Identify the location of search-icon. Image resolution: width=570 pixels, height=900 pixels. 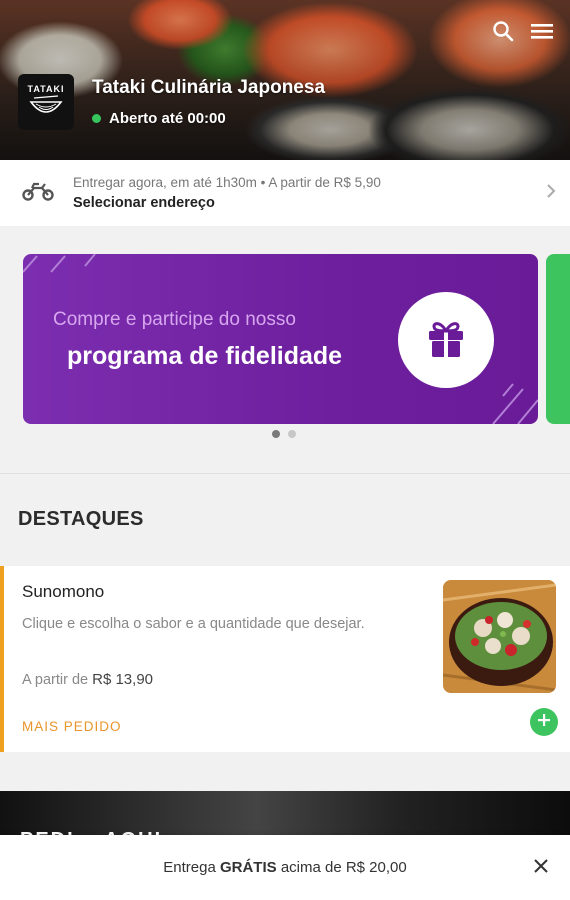
(503, 33).